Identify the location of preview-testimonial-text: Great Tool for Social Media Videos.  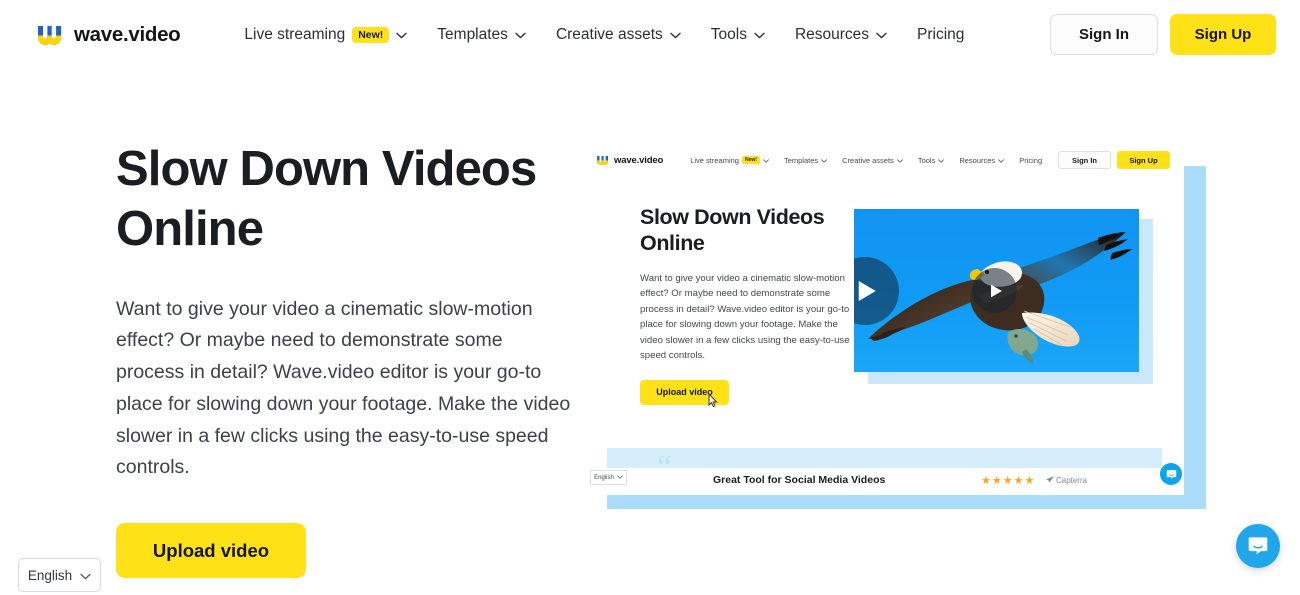
(799, 480).